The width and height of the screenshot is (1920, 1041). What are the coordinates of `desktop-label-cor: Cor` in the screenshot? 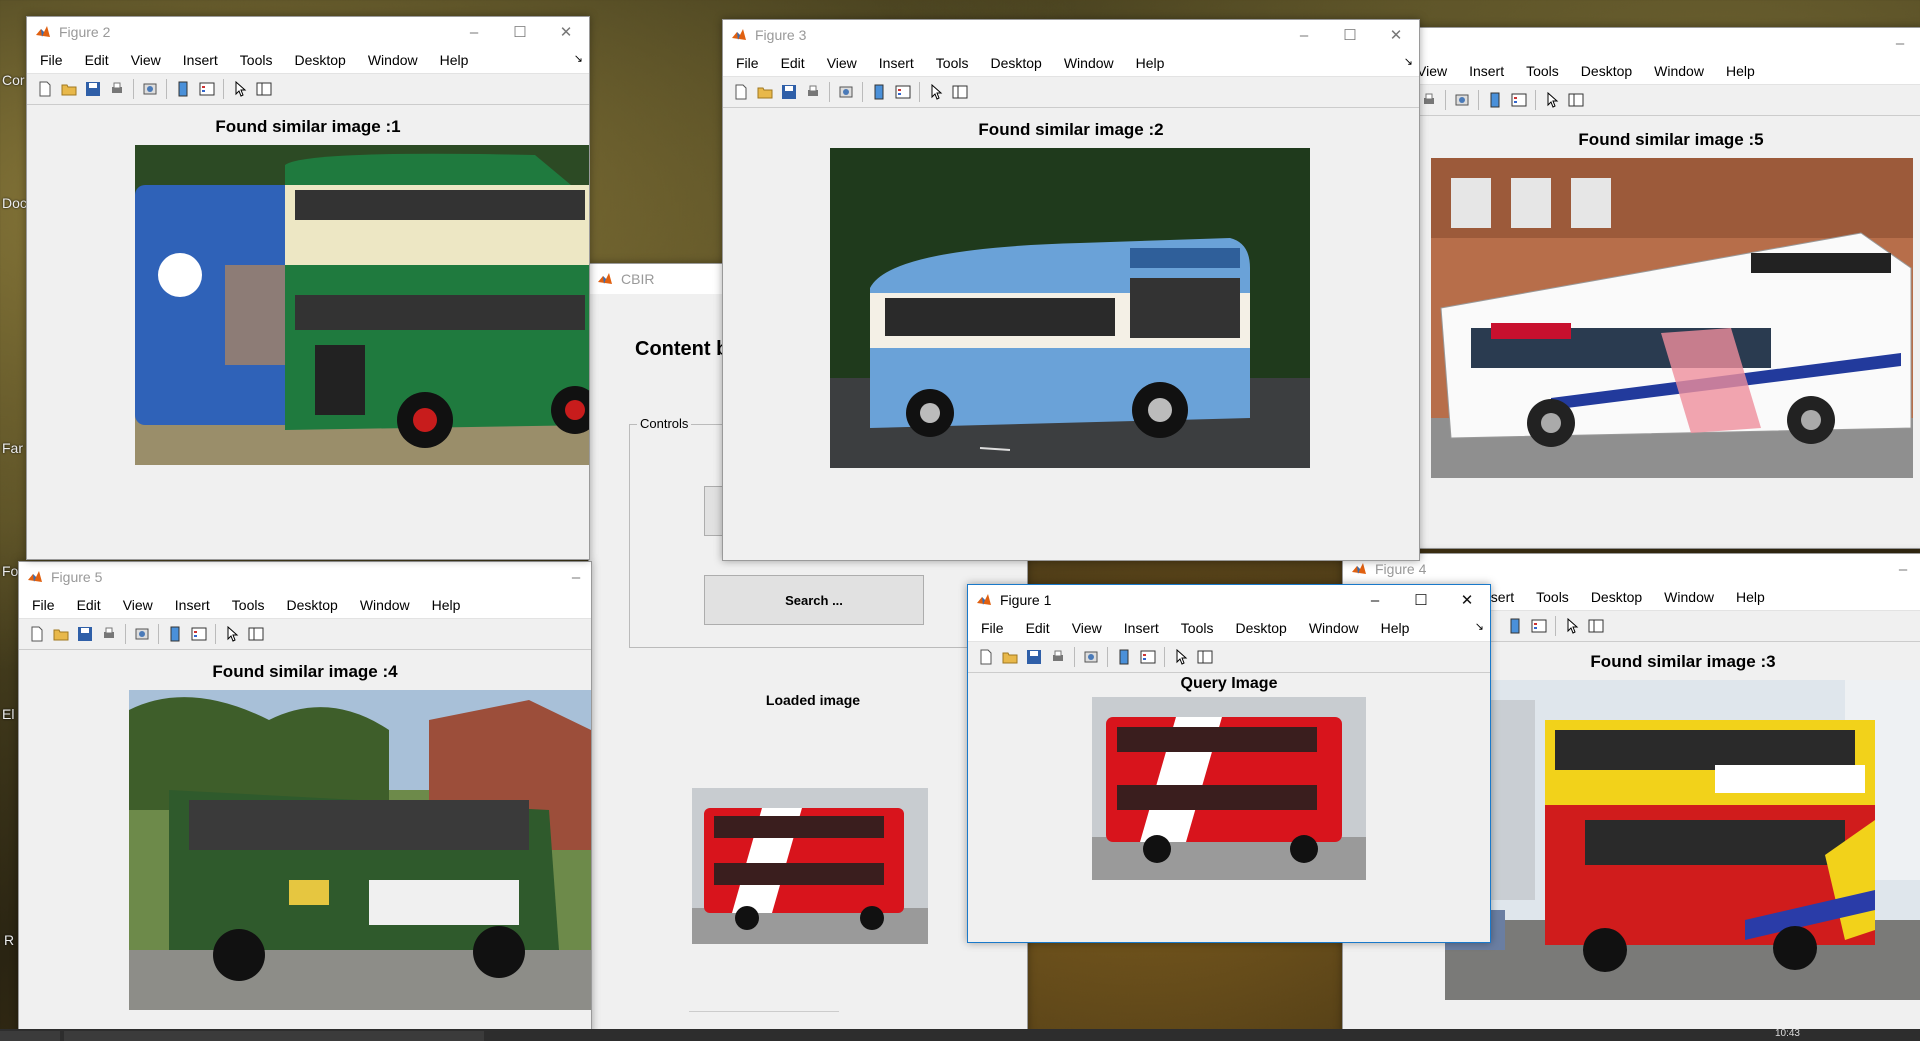 It's located at (13, 80).